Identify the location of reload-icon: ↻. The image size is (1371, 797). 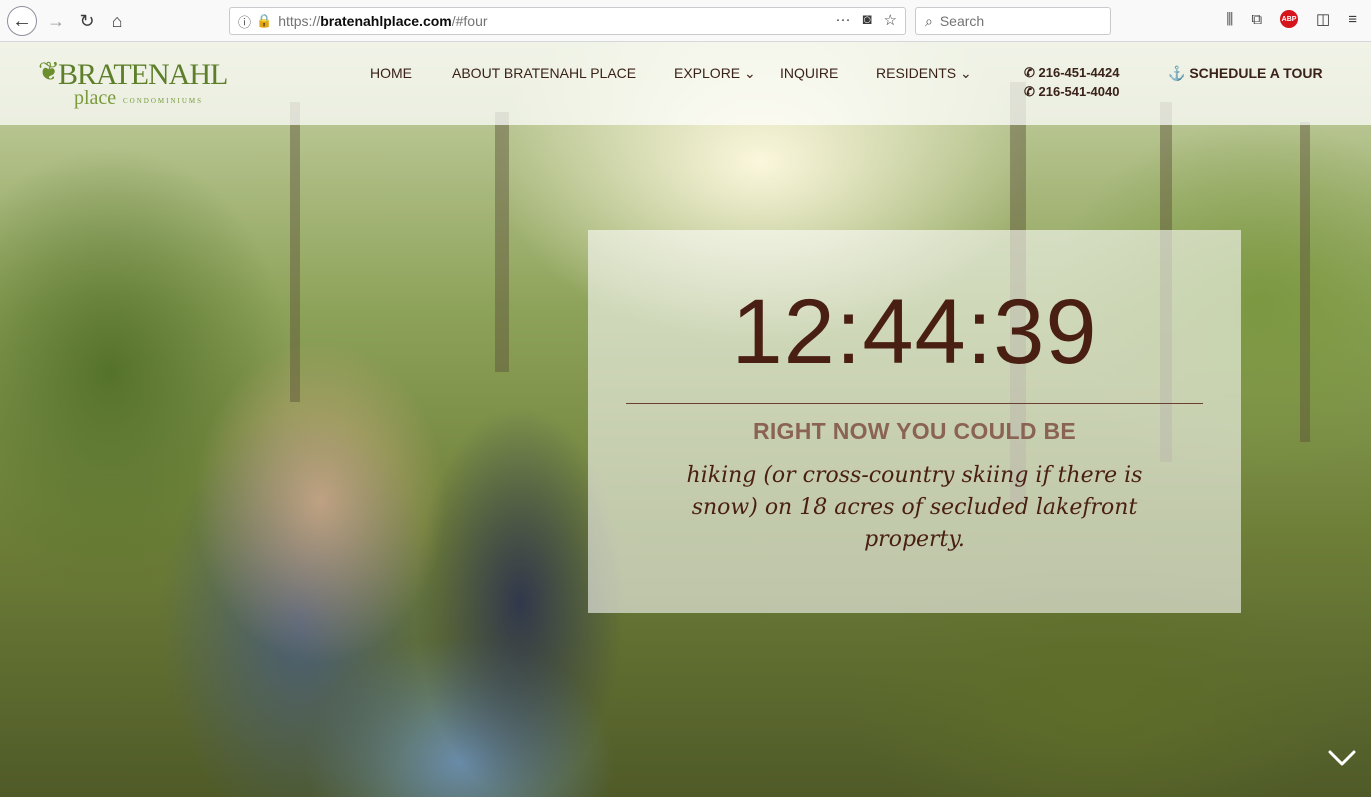
(87, 20).